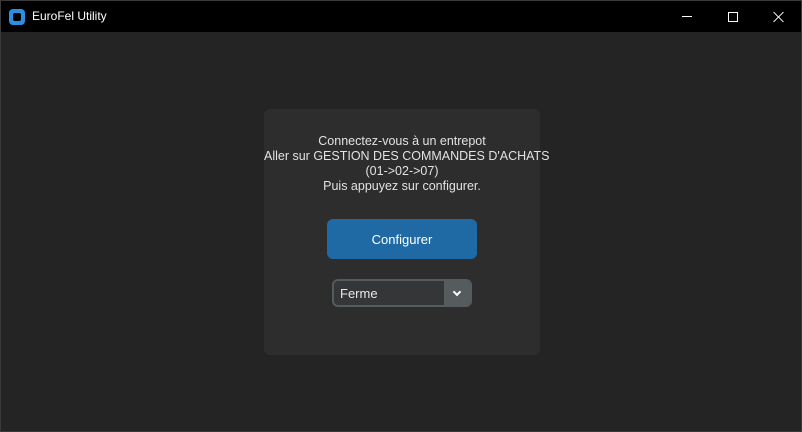  I want to click on instruction-line: Puis appuyez sur configurer., so click(402, 186).